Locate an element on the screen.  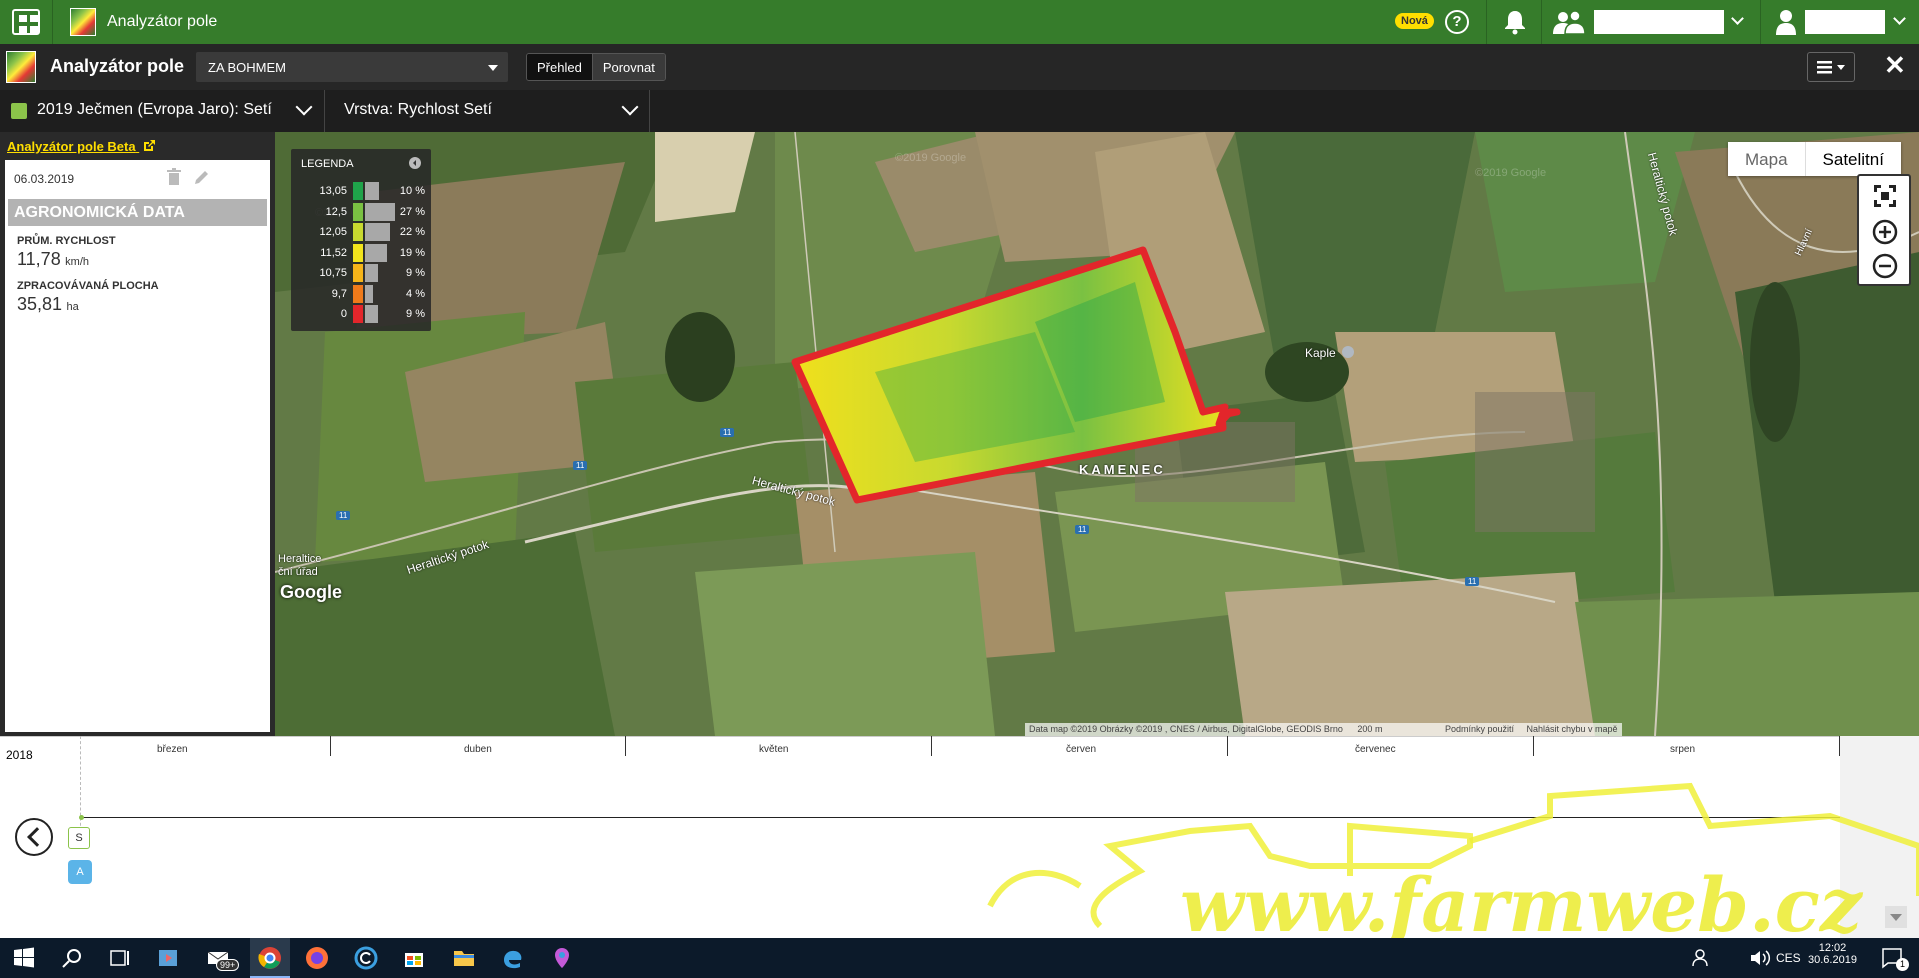
stat-label: ZPRACOVÁVANÁ PLOCHA is located at coordinates (88, 286).